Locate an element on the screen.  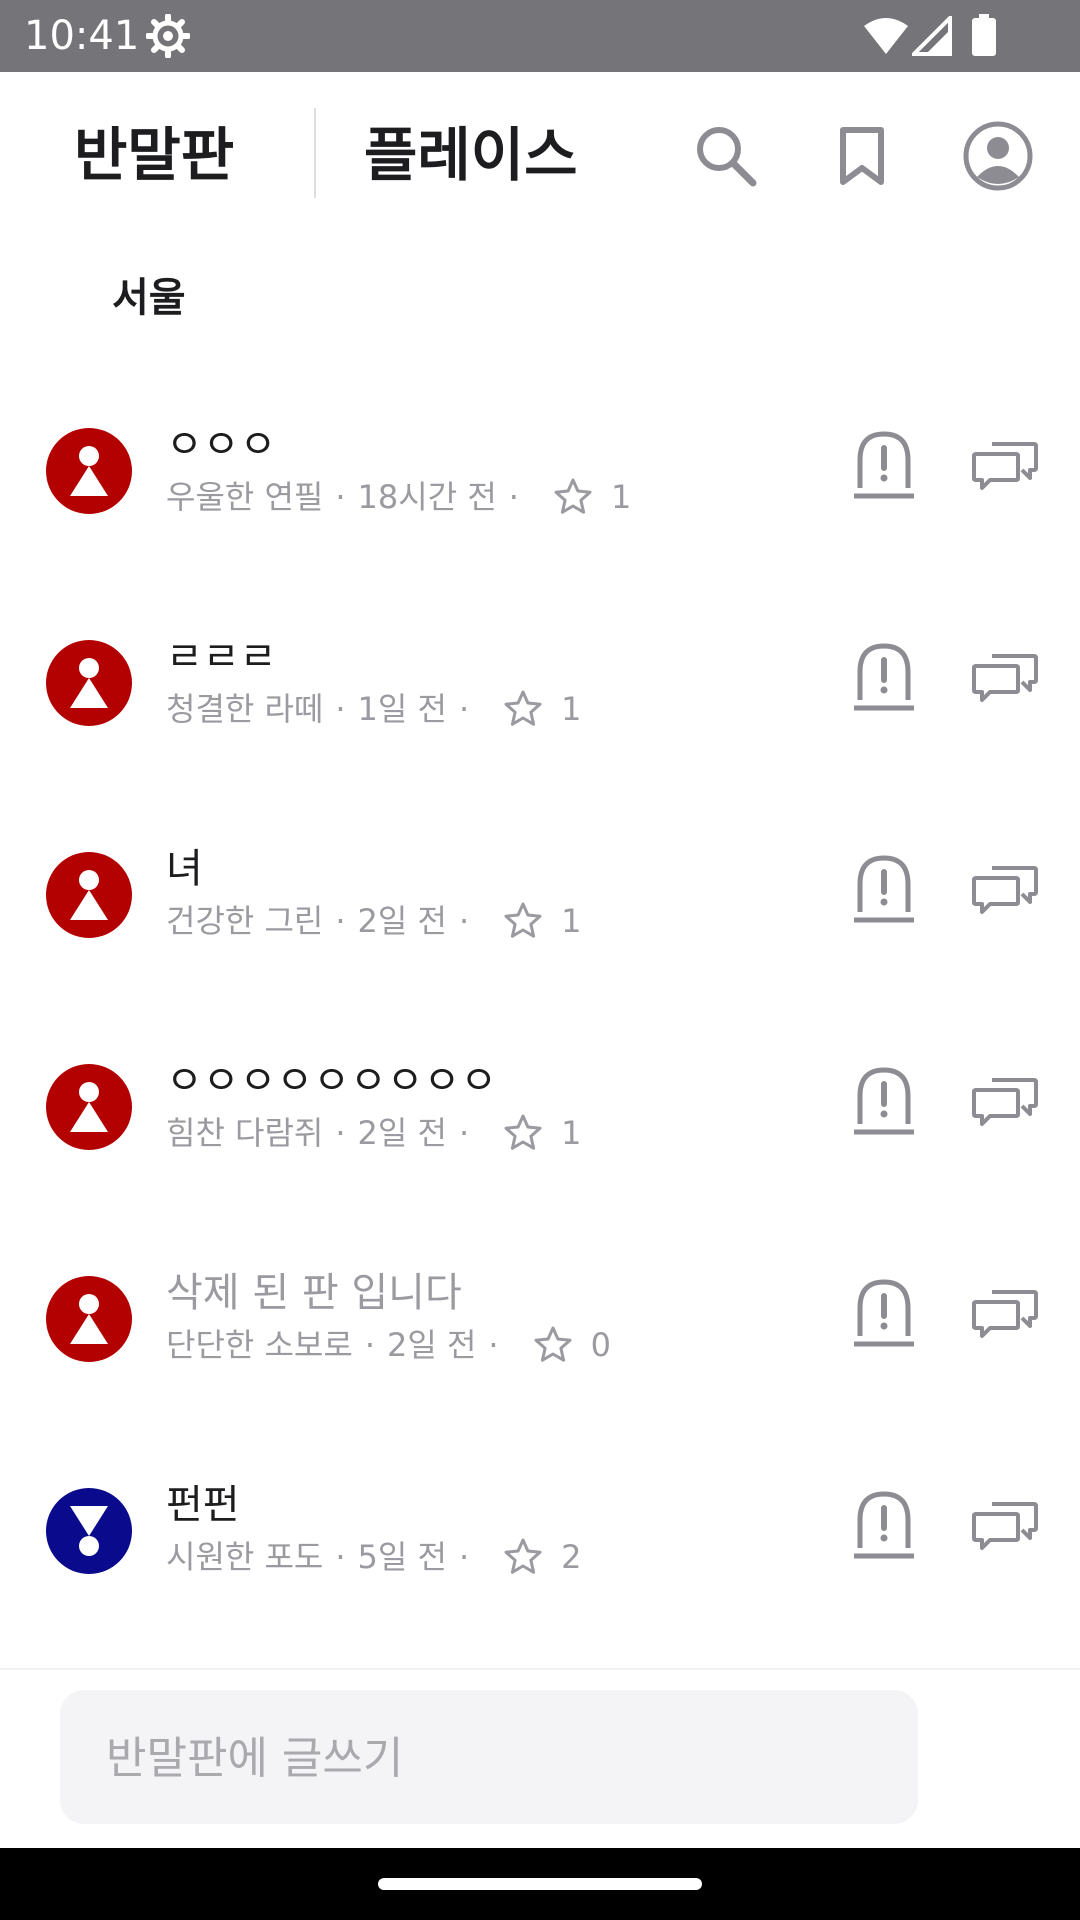
post-author: 우울한 연필 is located at coordinates (245, 497).